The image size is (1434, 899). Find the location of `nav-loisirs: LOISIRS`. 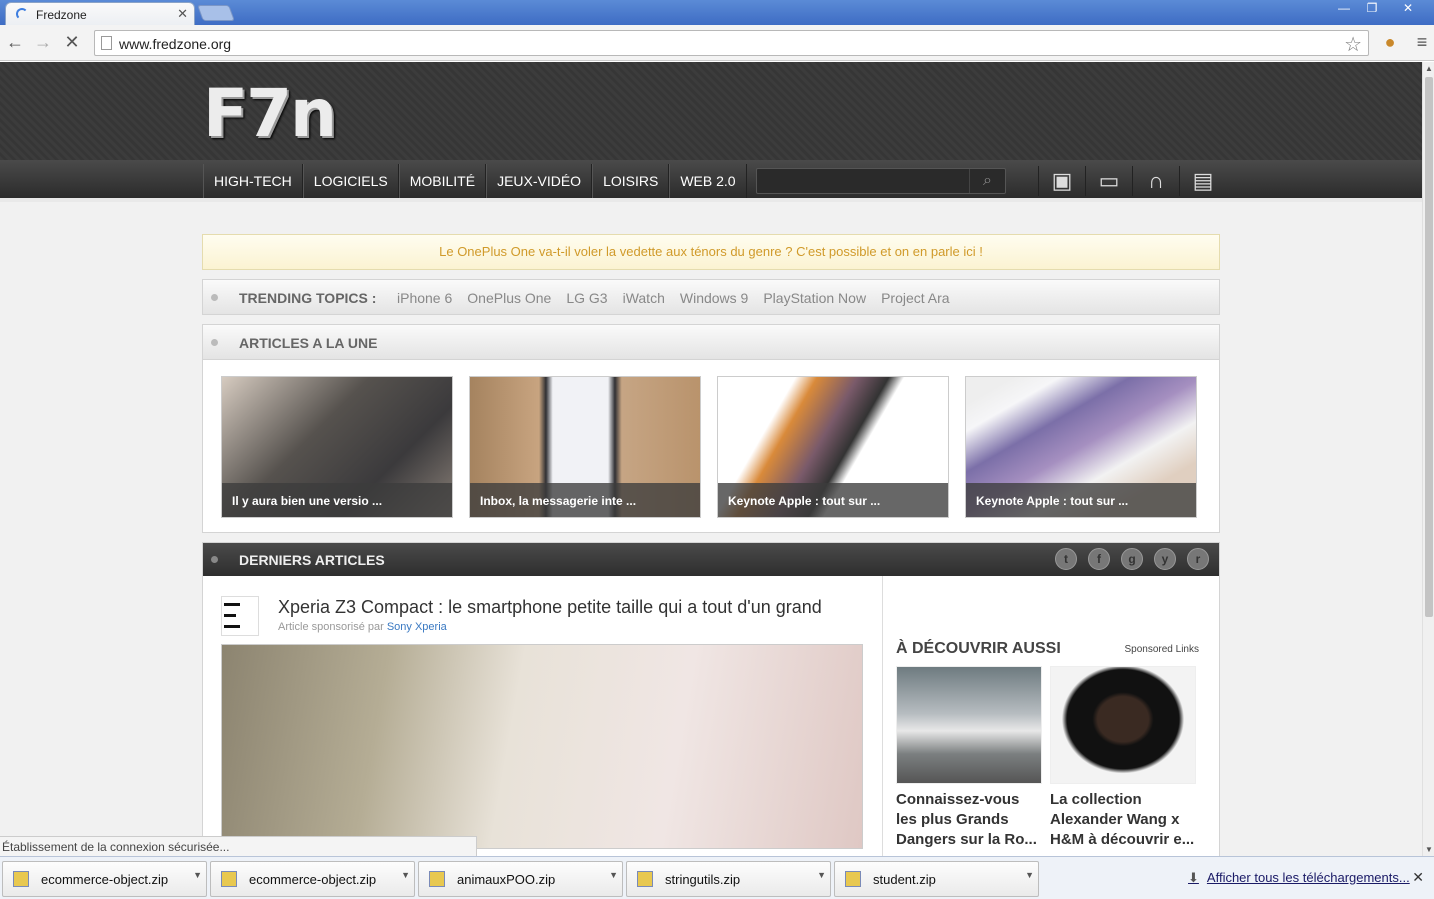

nav-loisirs: LOISIRS is located at coordinates (631, 181).